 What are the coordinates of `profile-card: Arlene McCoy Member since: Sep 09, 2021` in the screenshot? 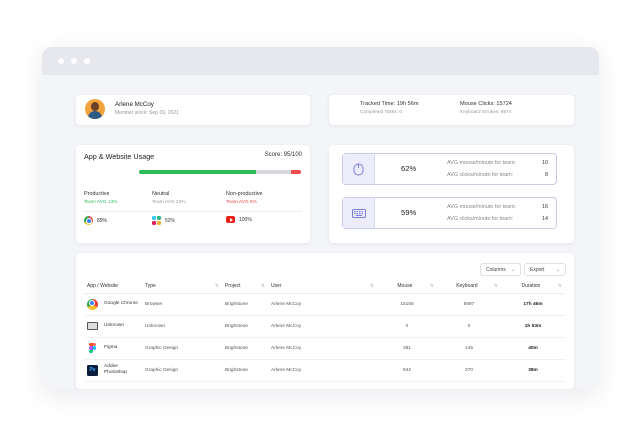 It's located at (193, 110).